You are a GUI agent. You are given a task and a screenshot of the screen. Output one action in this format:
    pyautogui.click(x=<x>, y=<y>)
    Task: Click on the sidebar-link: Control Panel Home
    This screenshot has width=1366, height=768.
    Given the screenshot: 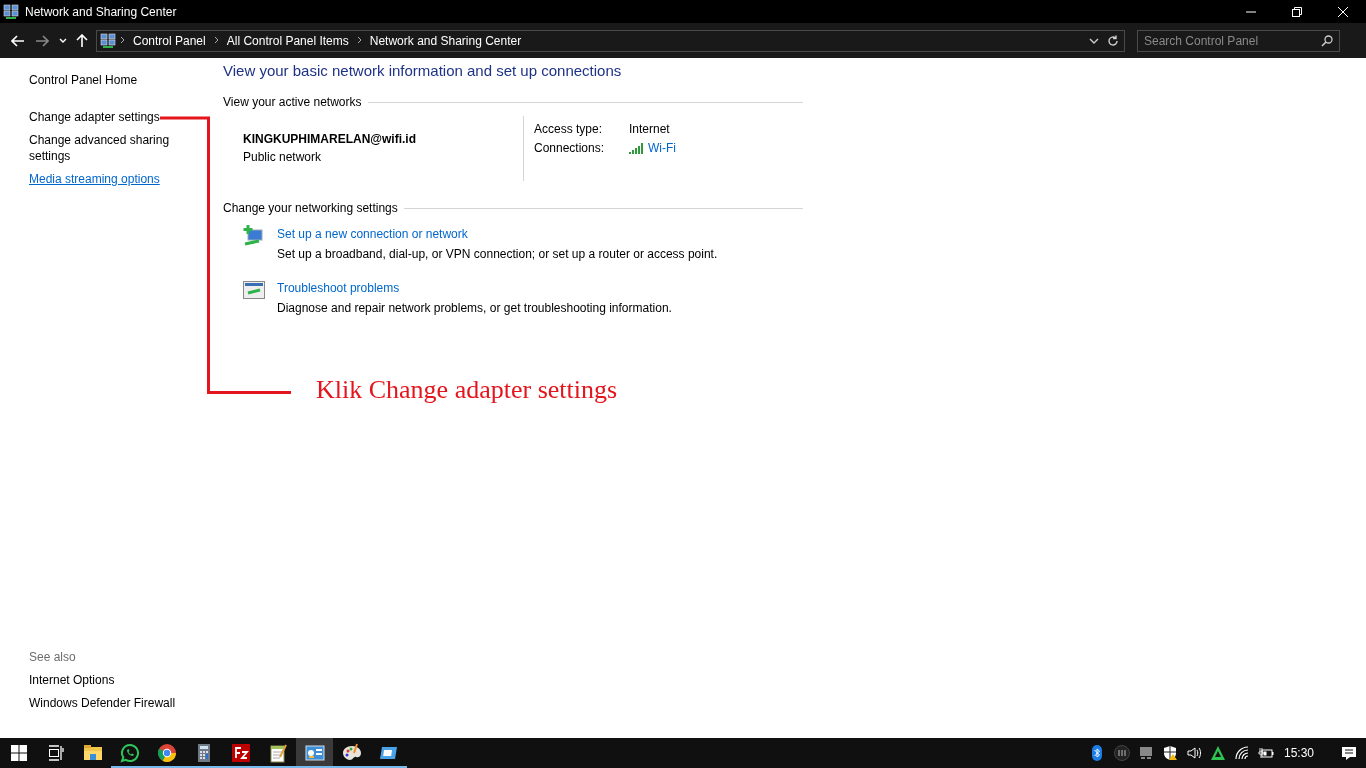 What is the action you would take?
    pyautogui.click(x=101, y=80)
    